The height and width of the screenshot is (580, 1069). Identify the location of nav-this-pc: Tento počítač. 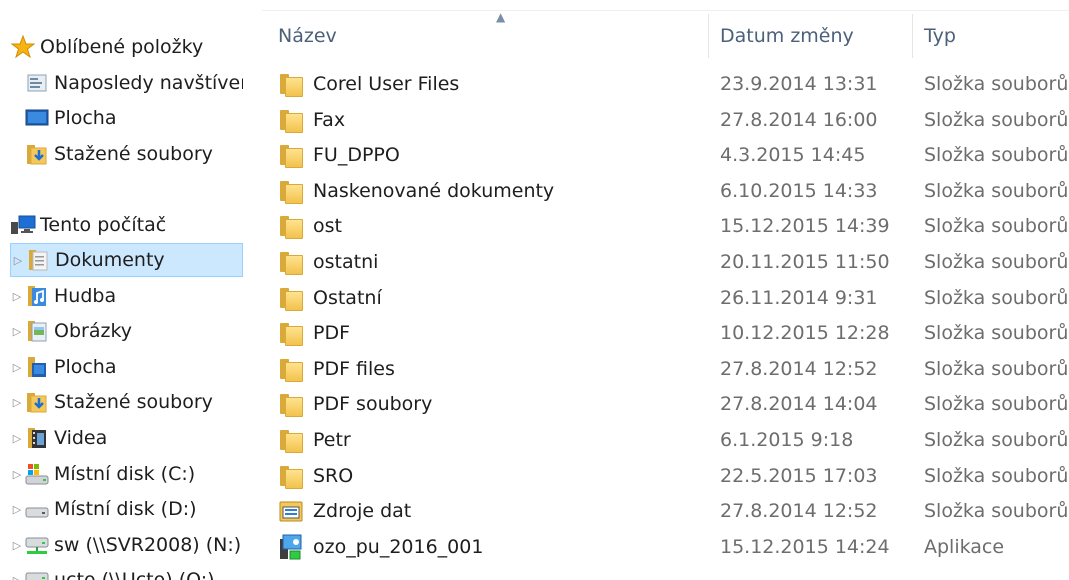
(126, 225).